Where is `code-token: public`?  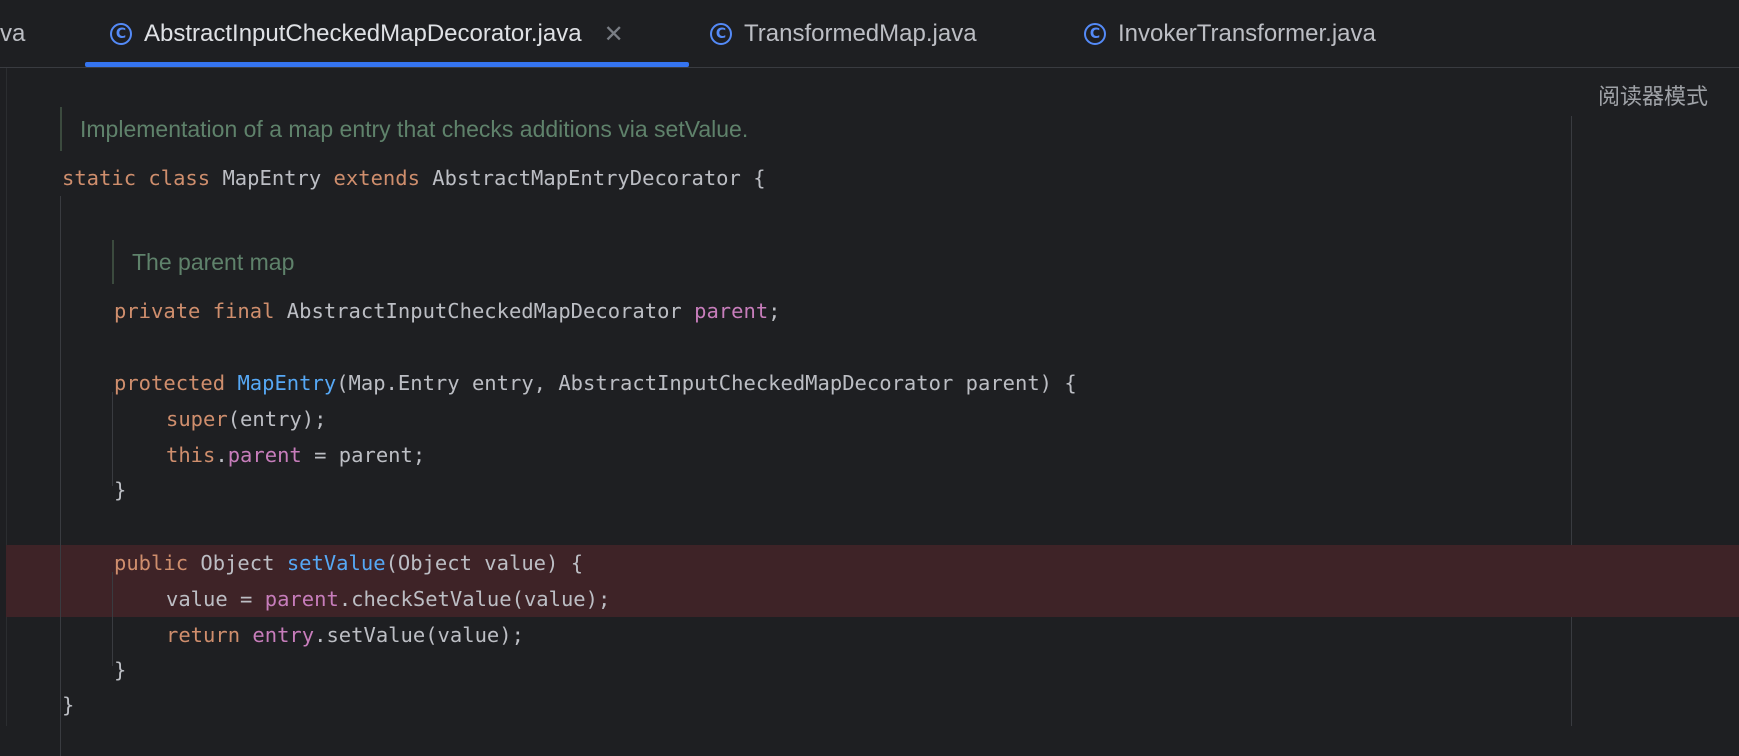
code-token: public is located at coordinates (151, 563).